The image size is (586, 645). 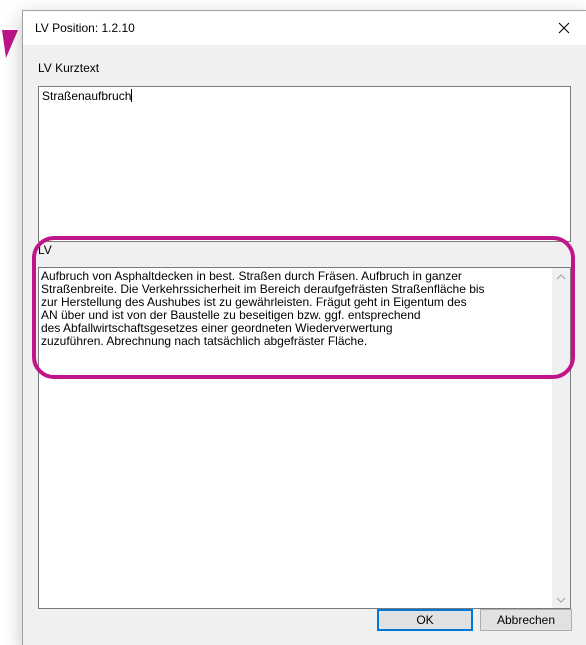 I want to click on close-button, so click(x=564, y=28).